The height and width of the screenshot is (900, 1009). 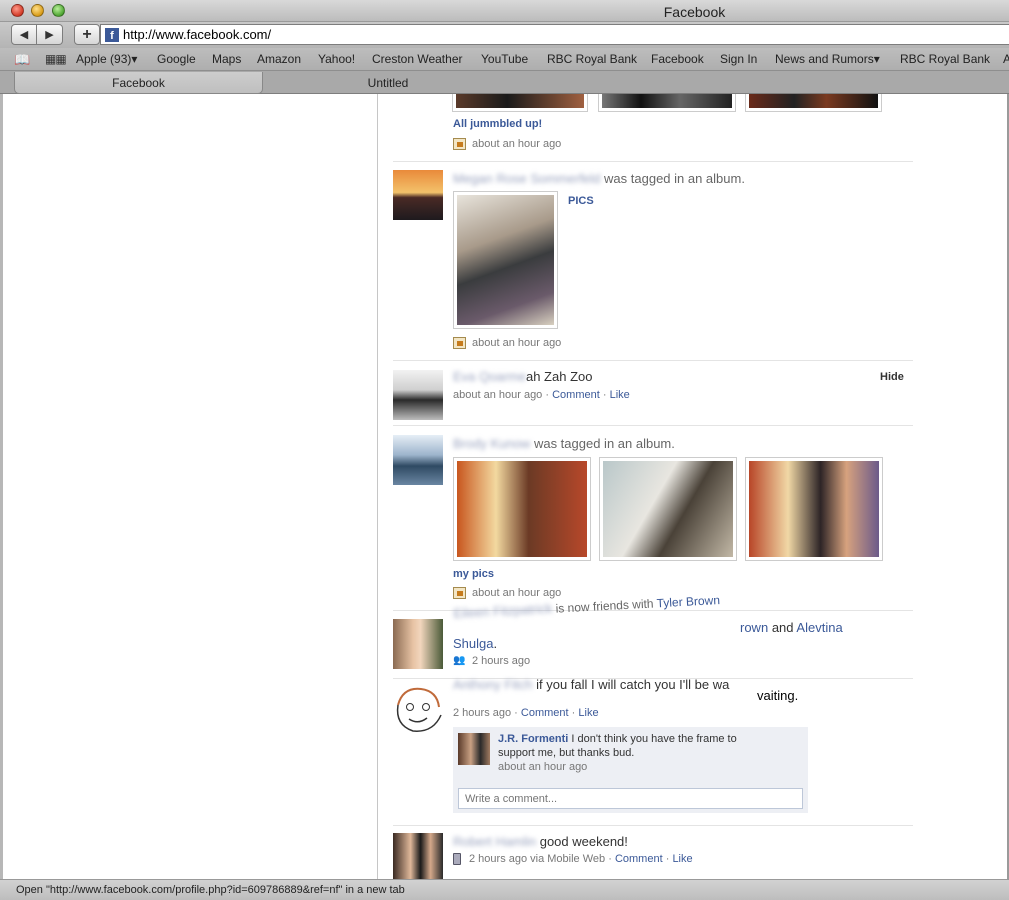 I want to click on actor-name-link: Megan Rose Sommerfeld, so click(x=526, y=178).